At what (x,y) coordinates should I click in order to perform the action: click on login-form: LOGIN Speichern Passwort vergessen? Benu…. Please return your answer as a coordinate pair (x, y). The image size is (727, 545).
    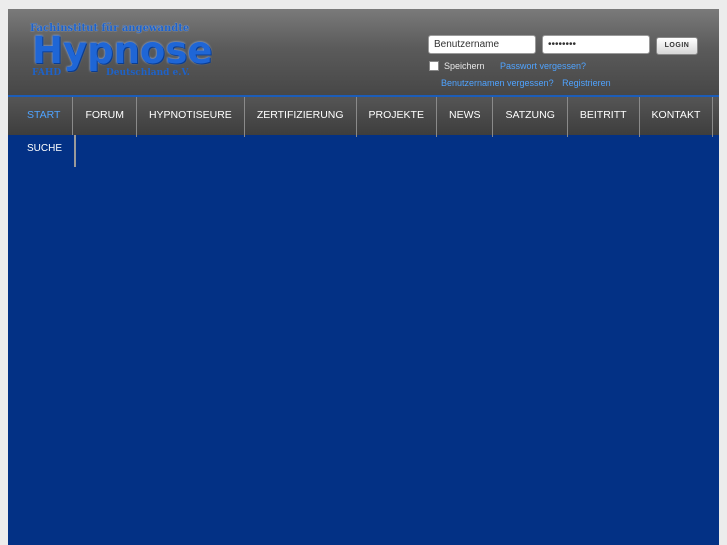
    Looking at the image, I should click on (571, 64).